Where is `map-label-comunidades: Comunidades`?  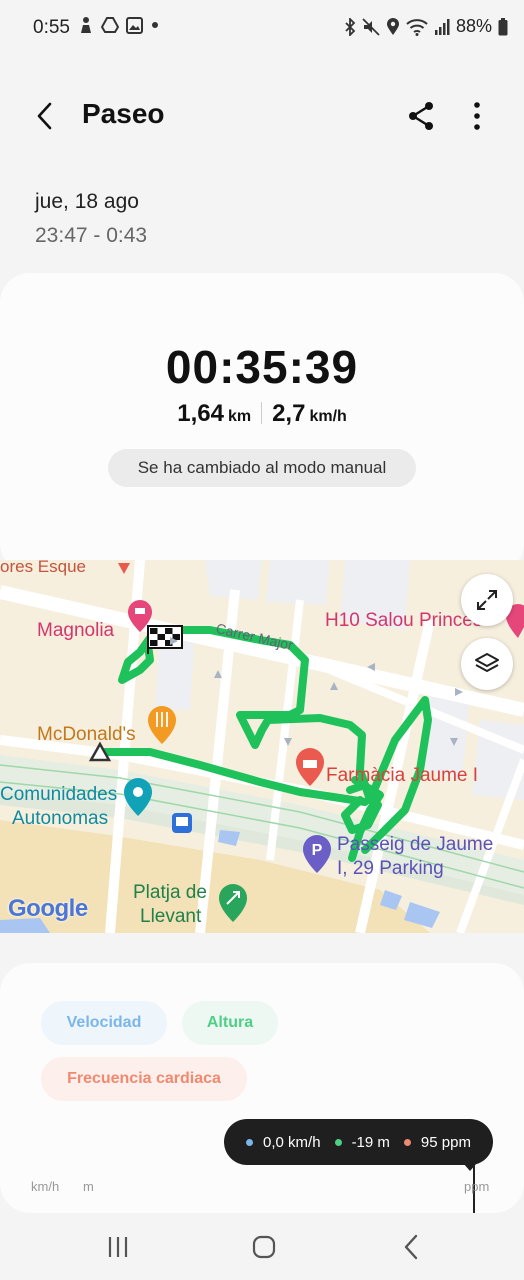 map-label-comunidades: Comunidades is located at coordinates (59, 794).